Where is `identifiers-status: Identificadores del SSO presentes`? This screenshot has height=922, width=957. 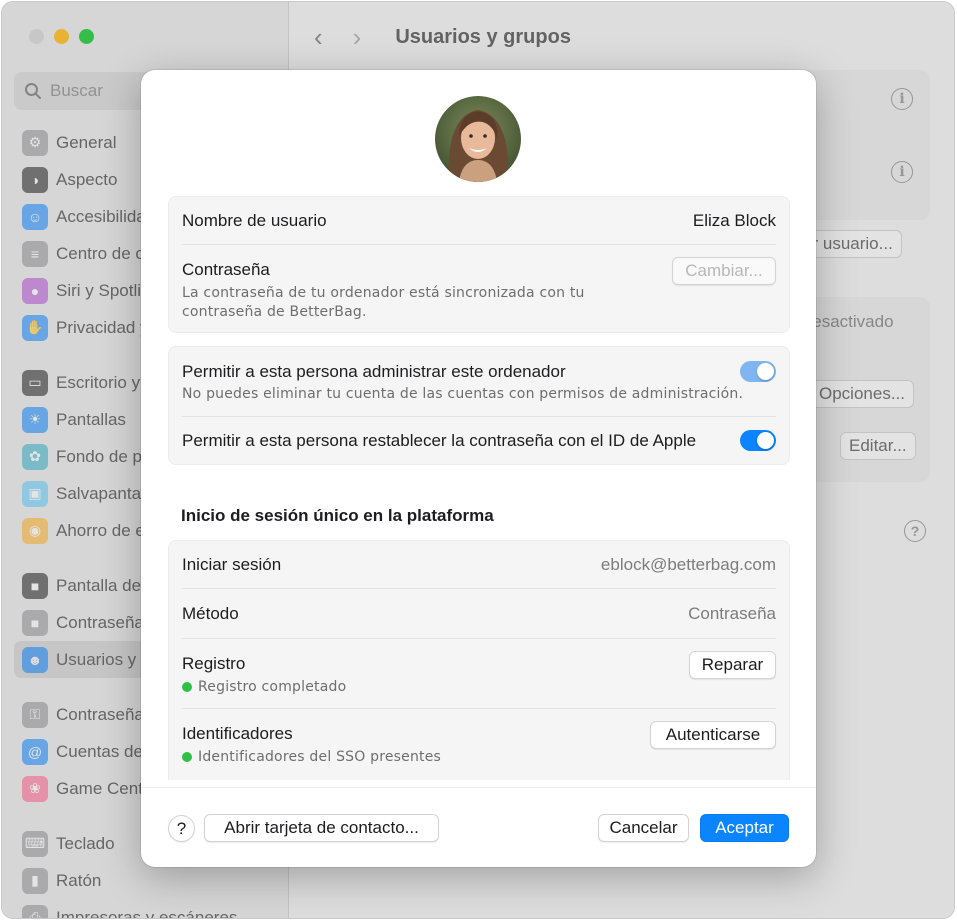
identifiers-status: Identificadores del SSO presentes is located at coordinates (311, 757).